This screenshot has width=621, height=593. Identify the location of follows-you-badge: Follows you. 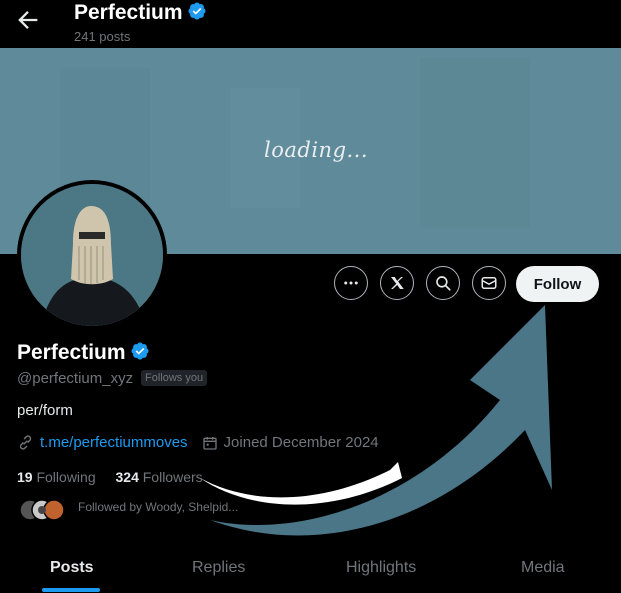
(174, 378).